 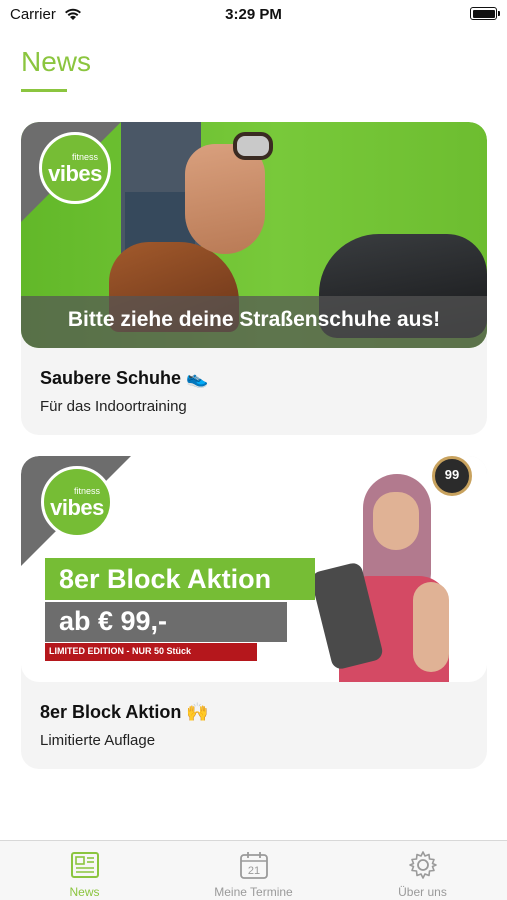 I want to click on title-underline, so click(x=44, y=90).